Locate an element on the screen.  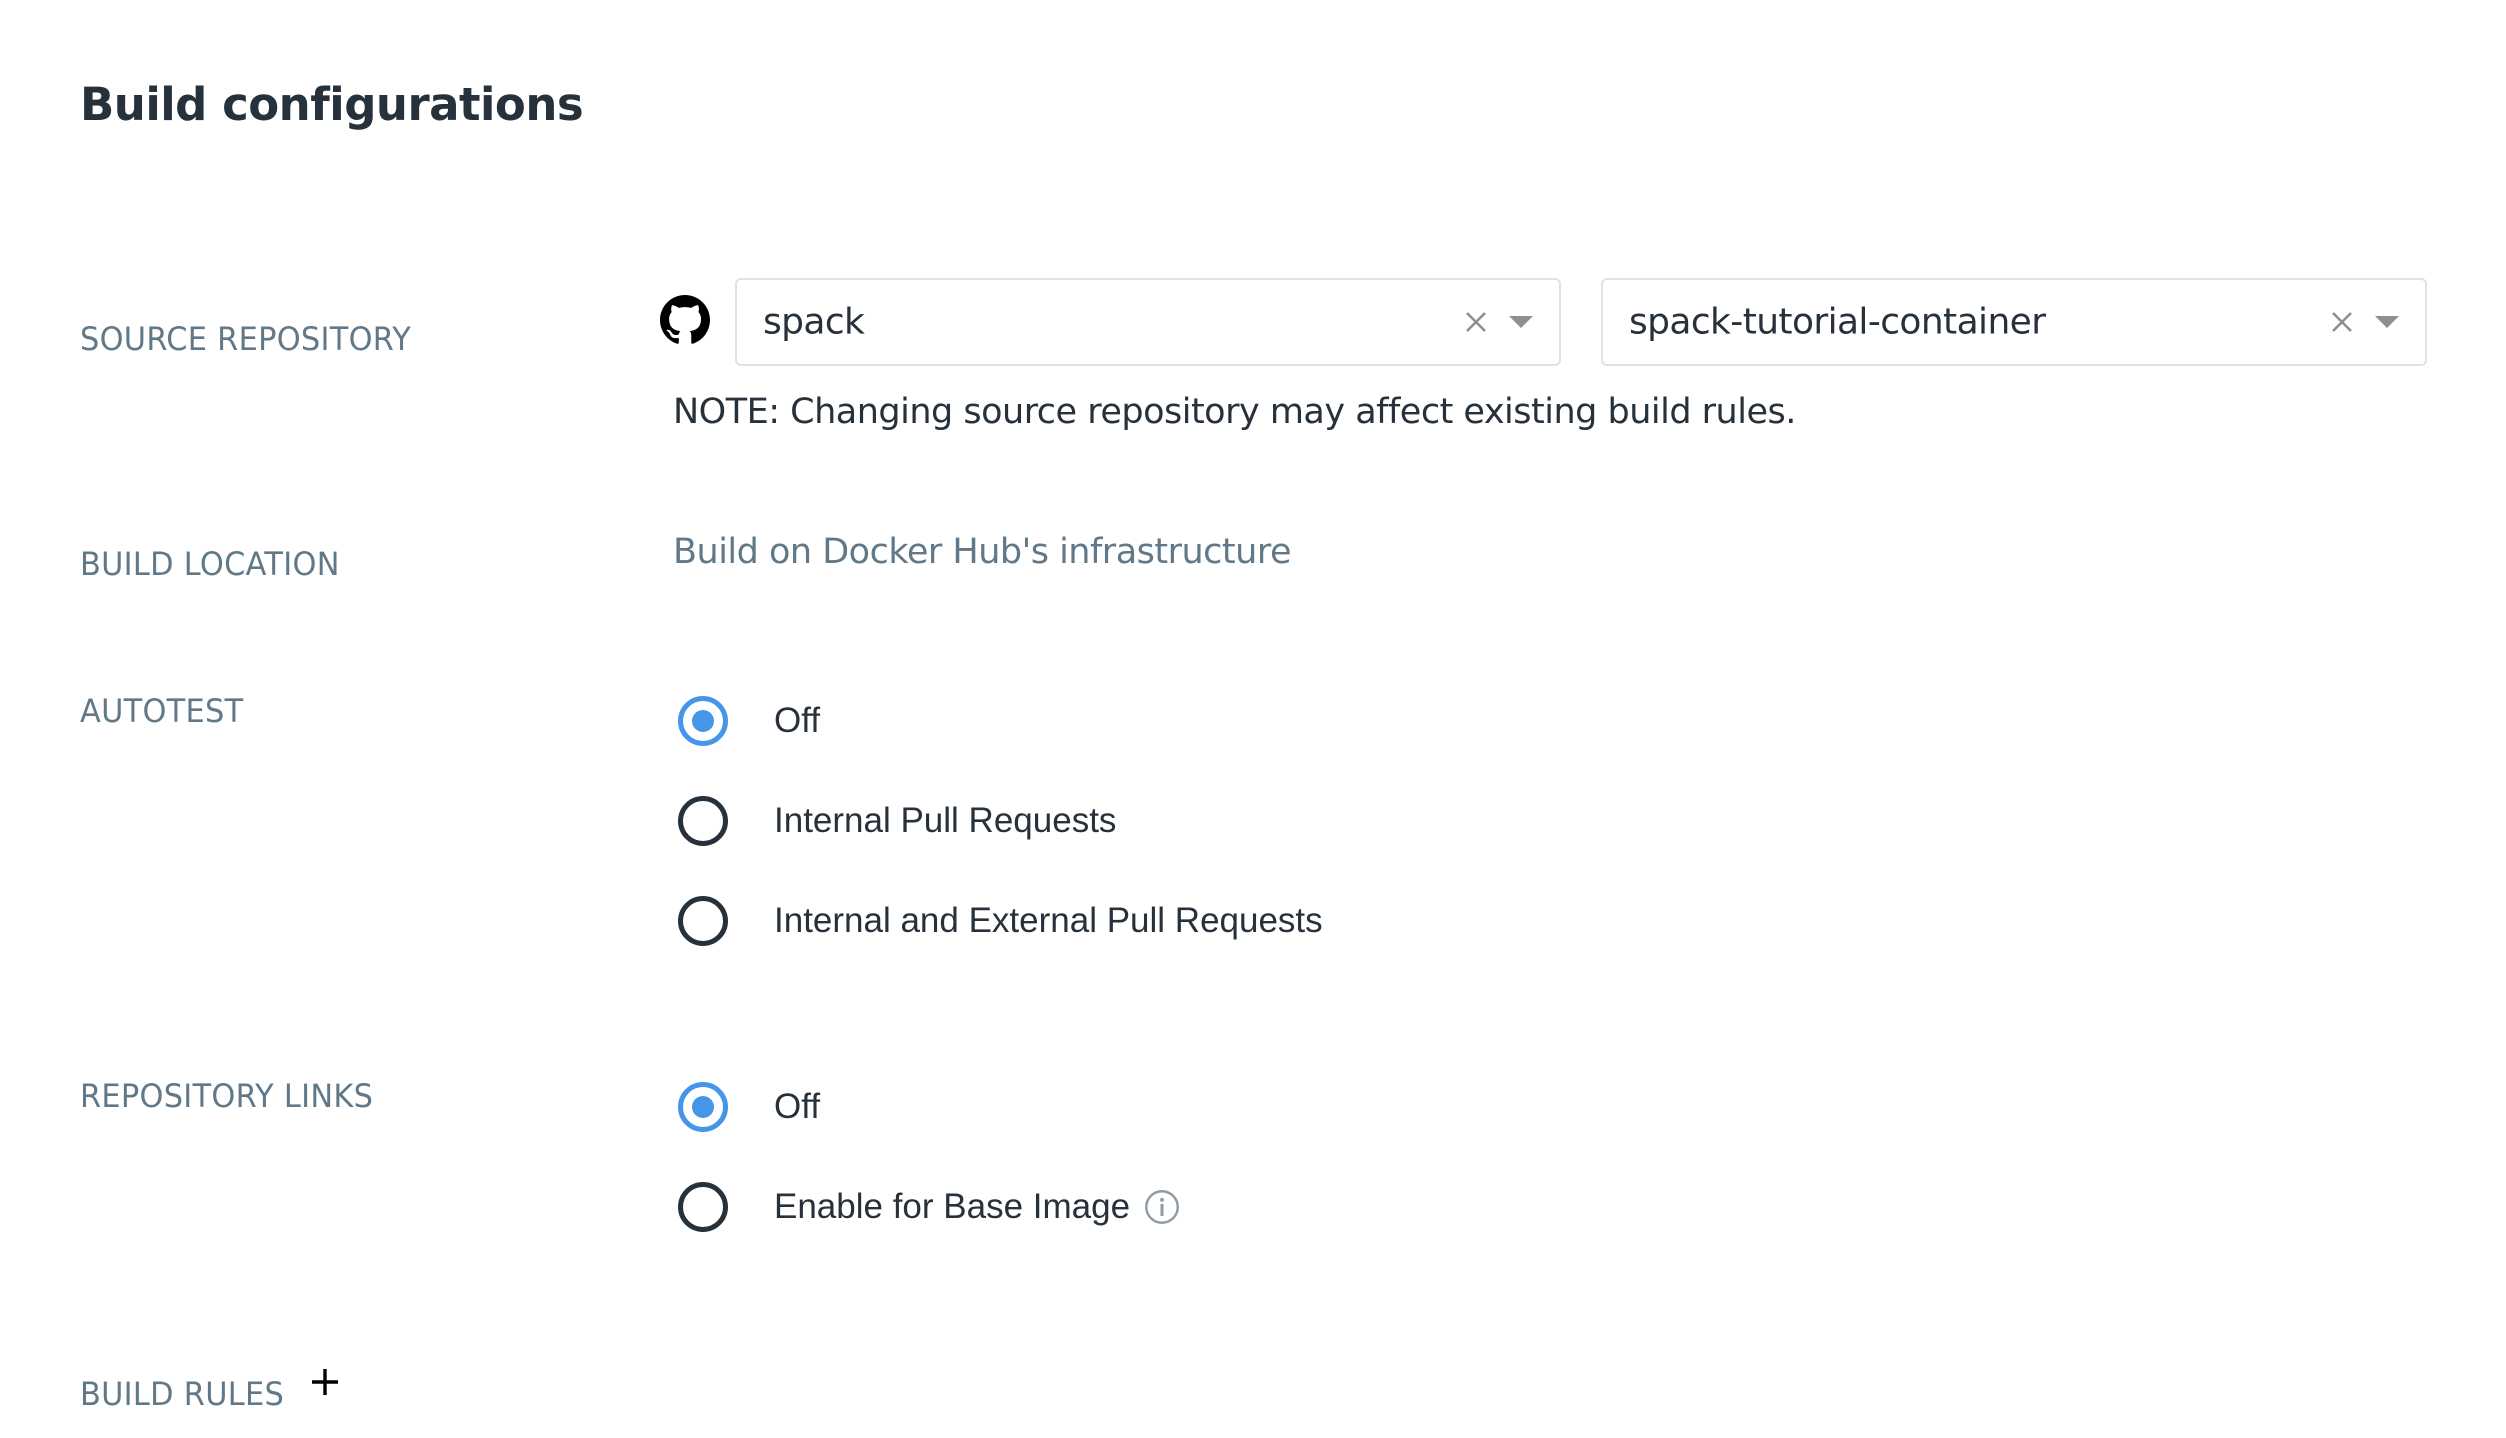
github-icon is located at coordinates (685, 319).